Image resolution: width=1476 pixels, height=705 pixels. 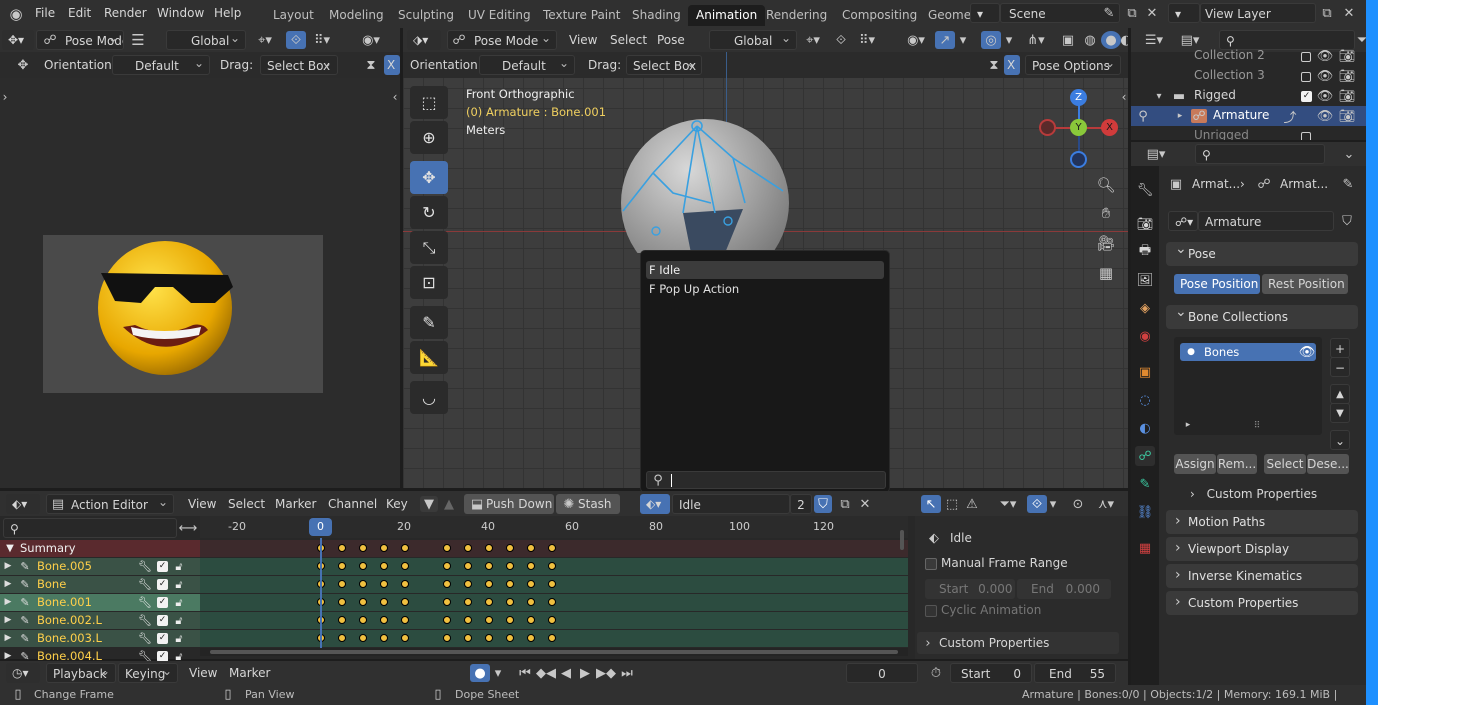 I want to click on remove-bone-collection-button: −, so click(x=1340, y=367).